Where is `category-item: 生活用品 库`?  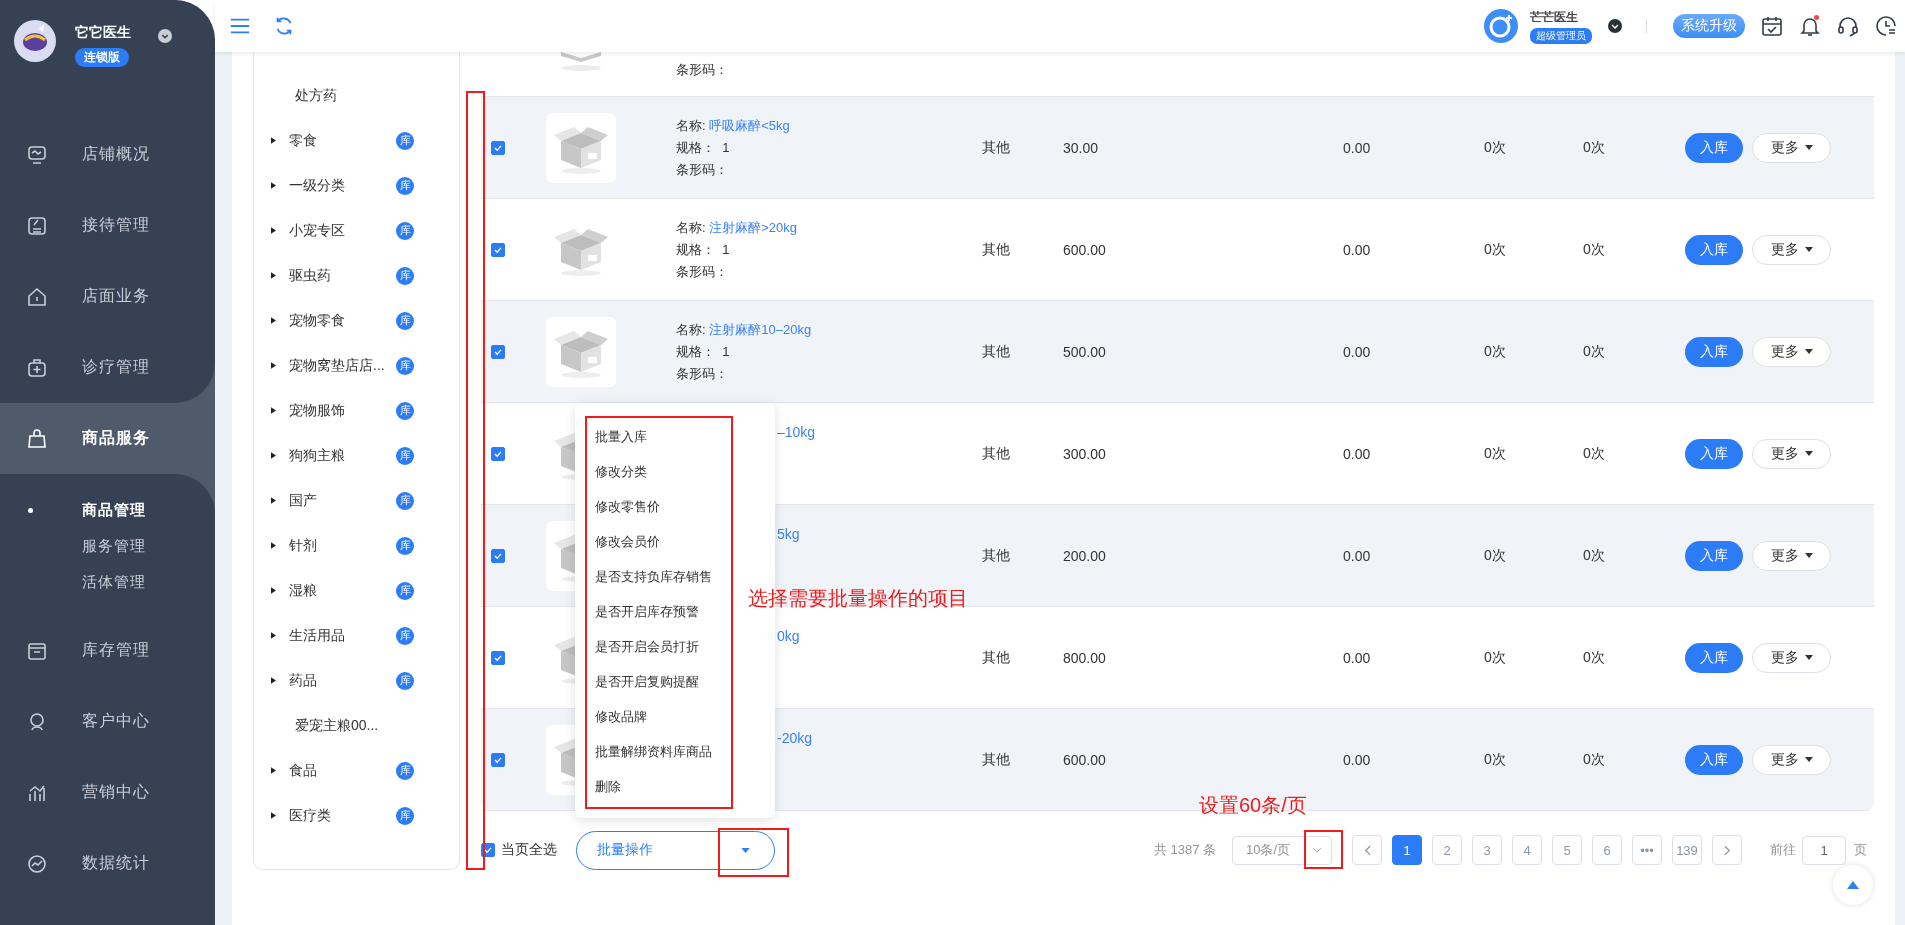
category-item: 生活用品 库 is located at coordinates (356, 635).